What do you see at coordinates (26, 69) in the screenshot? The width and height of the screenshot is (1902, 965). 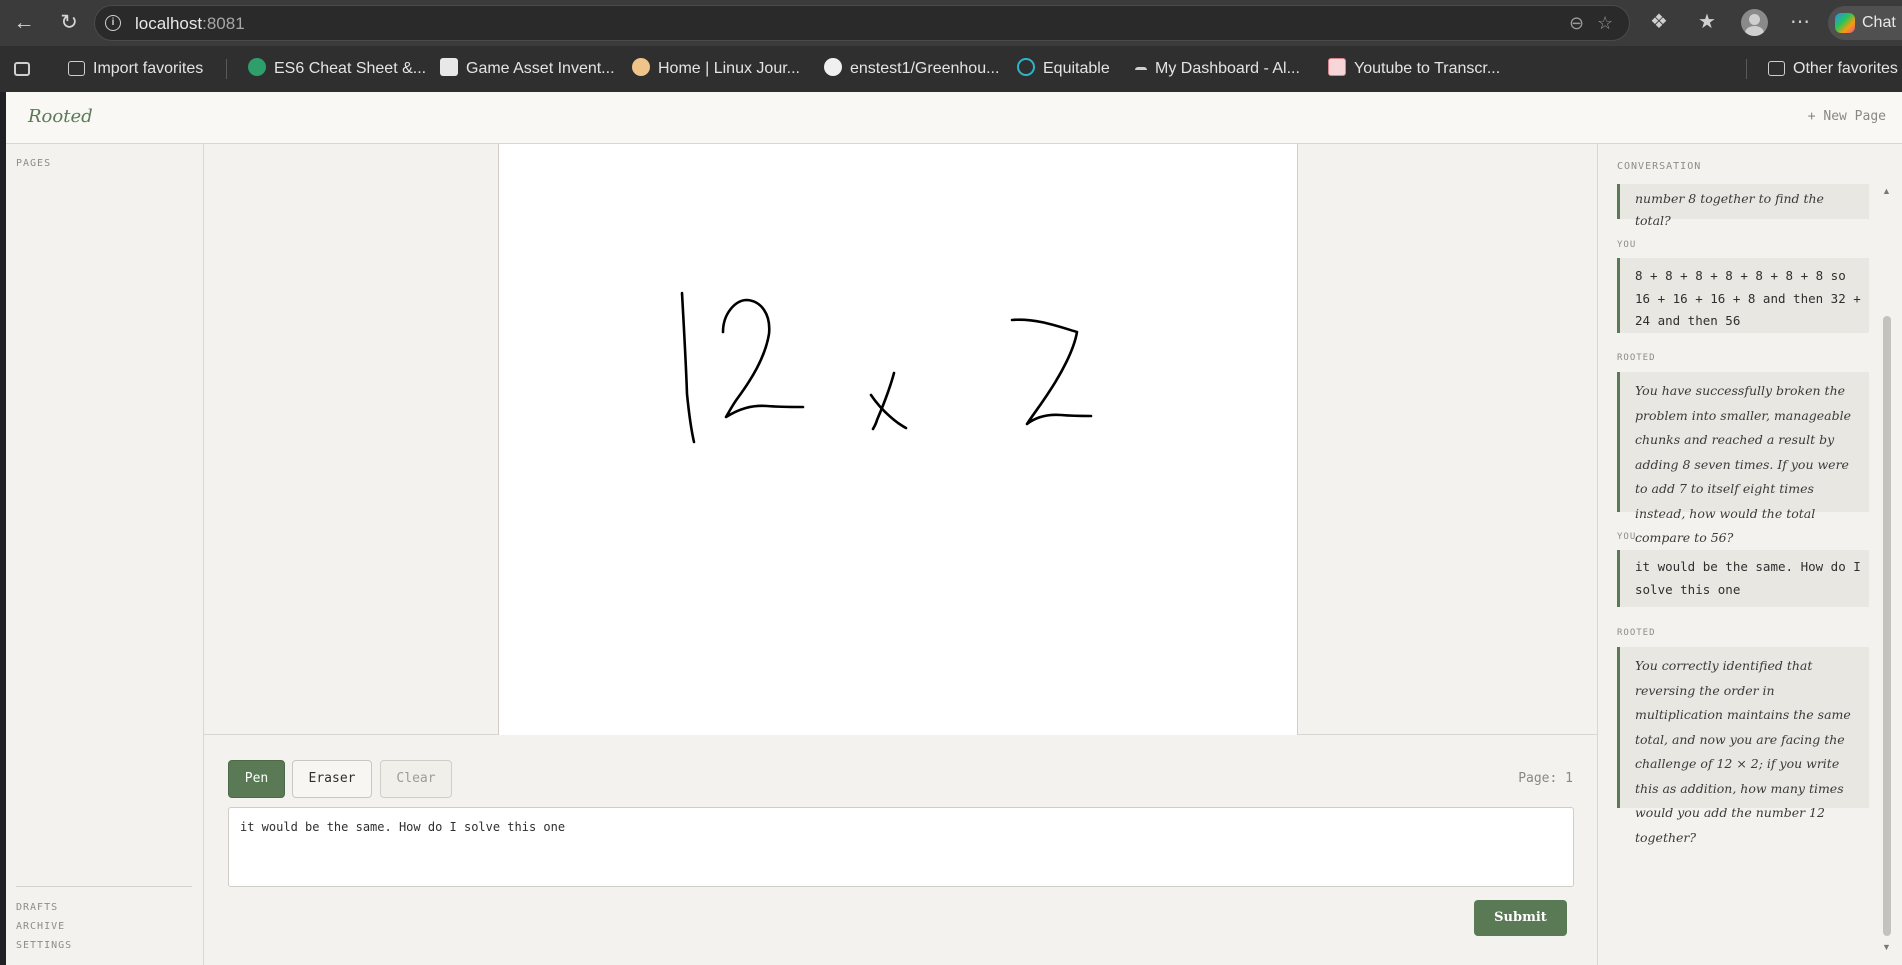 I see `collections-icon` at bounding box center [26, 69].